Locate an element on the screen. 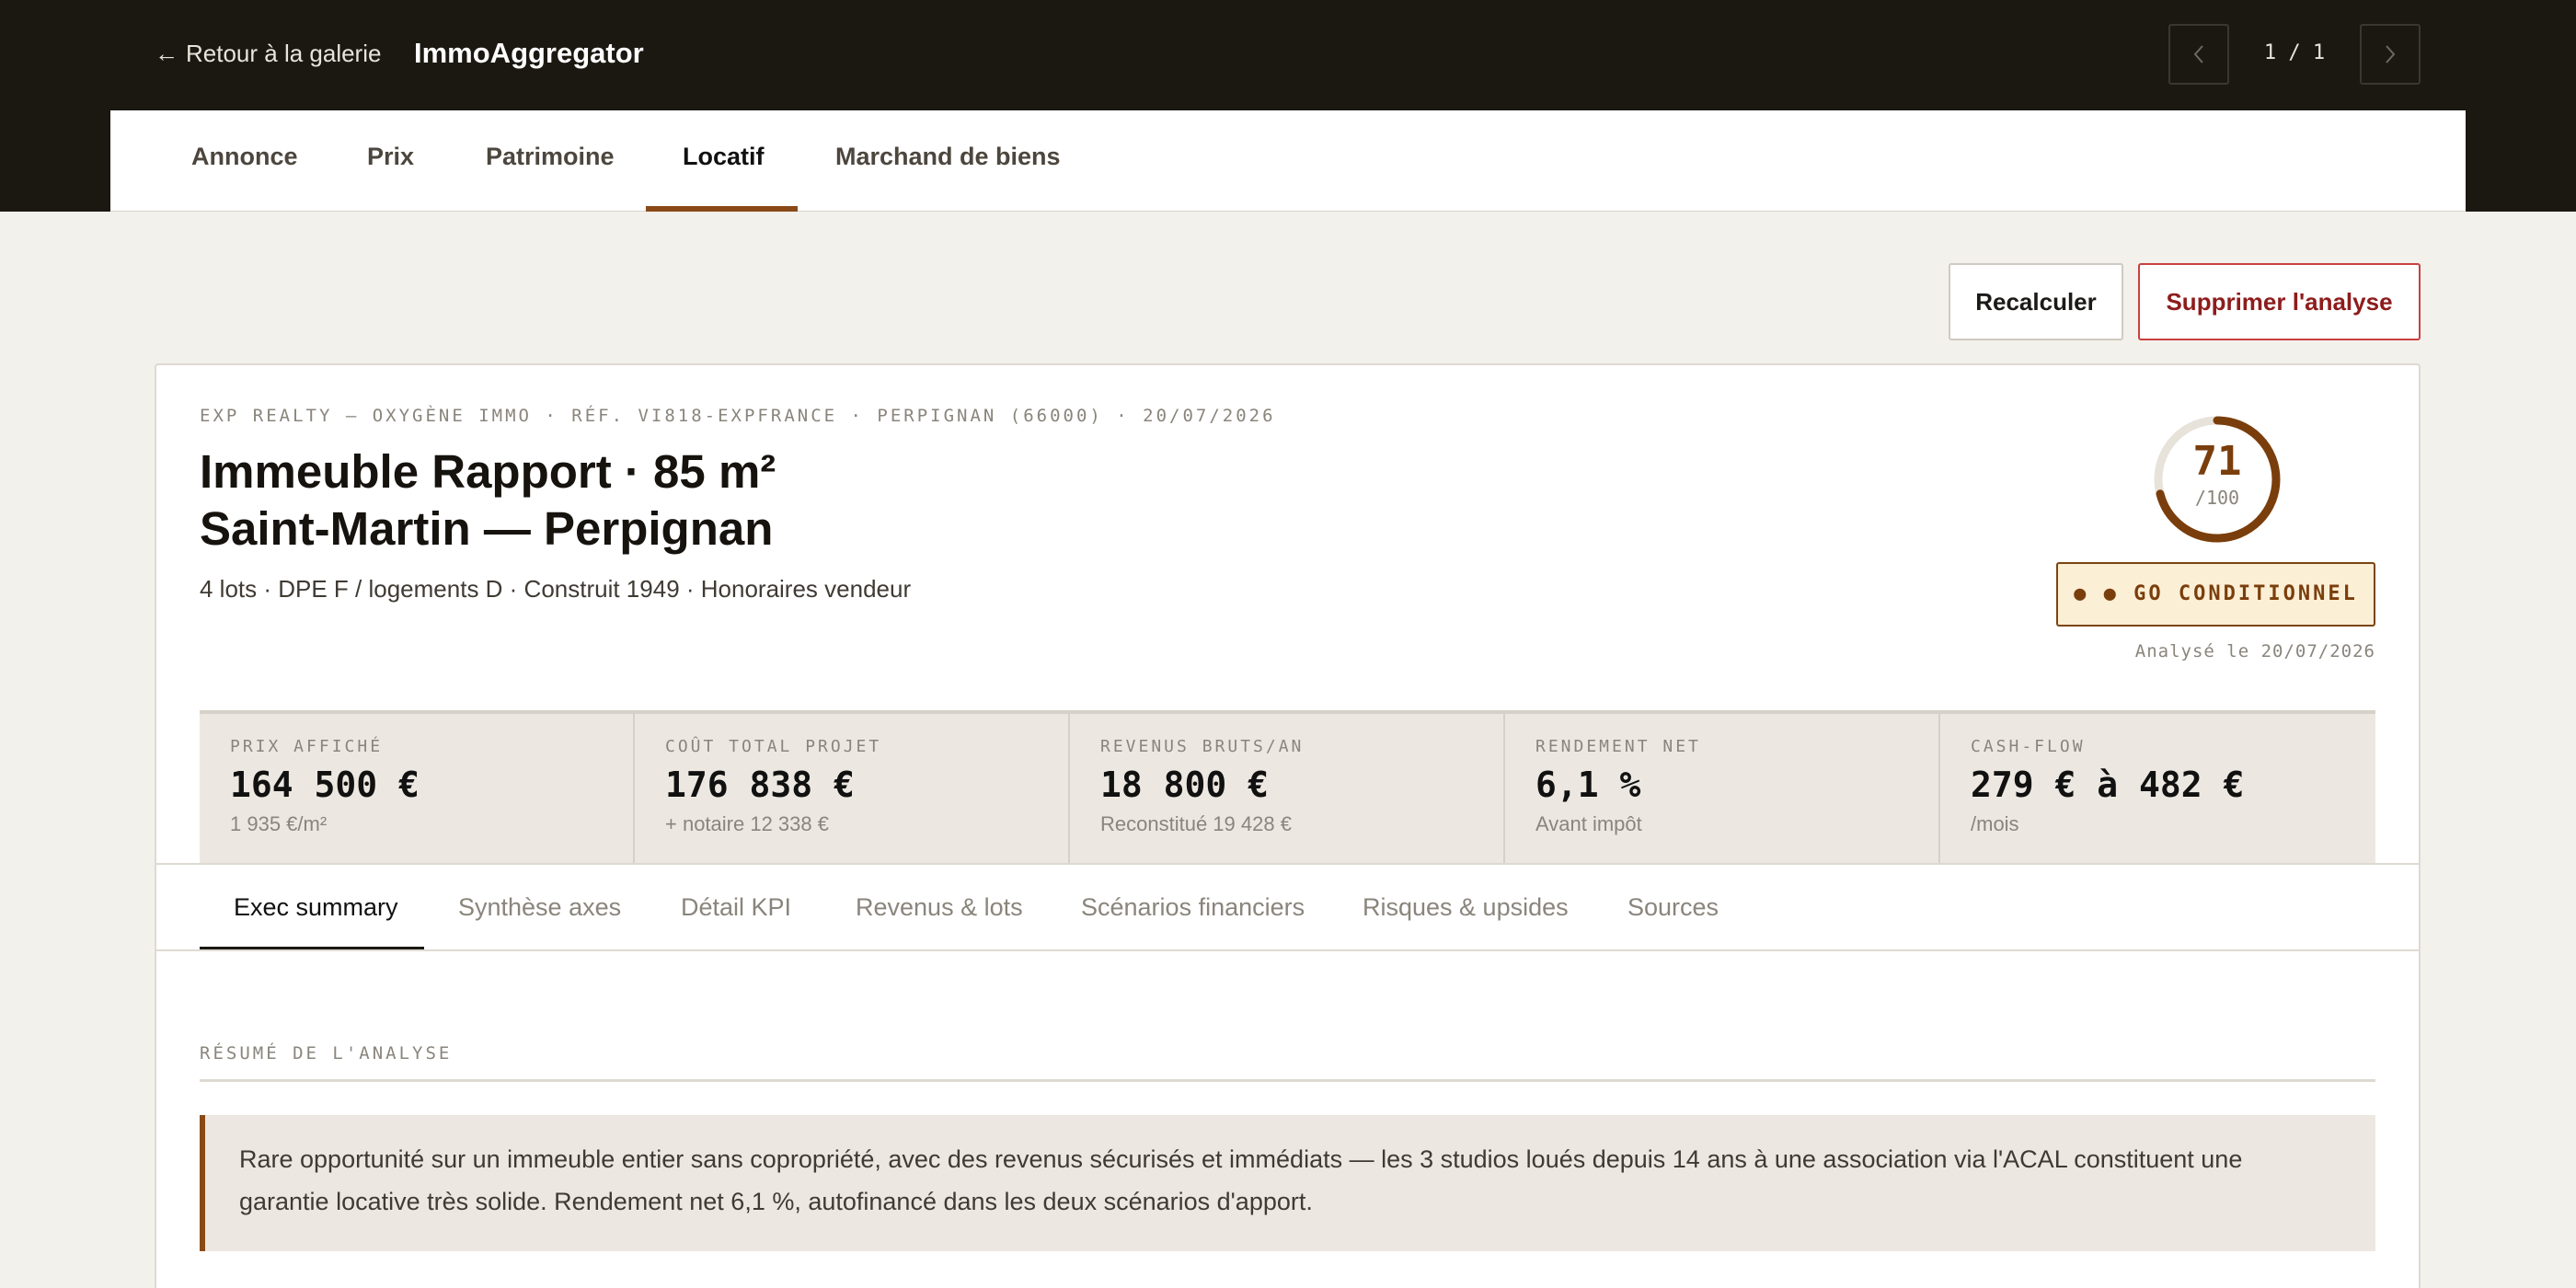 The height and width of the screenshot is (1288, 2576). tab-revenus-lots: Revenus & lots is located at coordinates (939, 907).